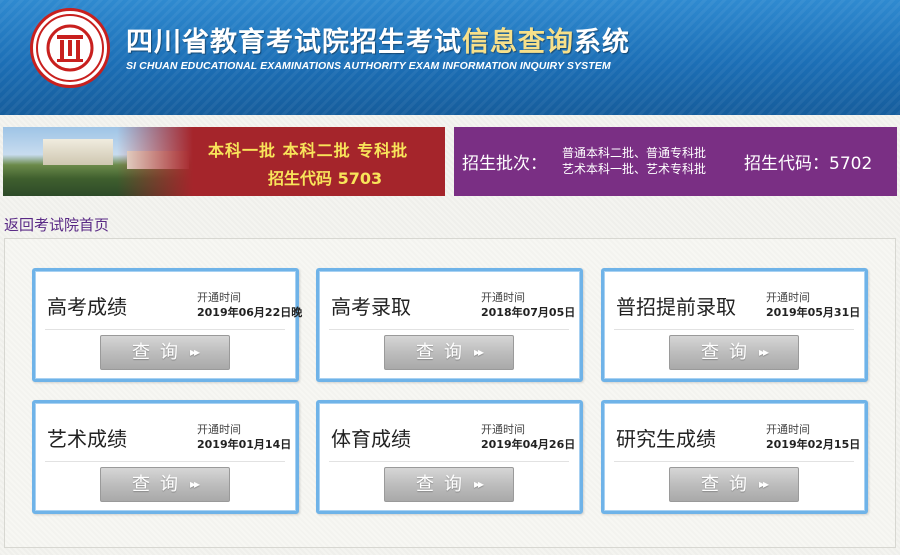 Image resolution: width=900 pixels, height=555 pixels. Describe the element at coordinates (449, 457) in the screenshot. I see `card-sports-score: 体育成绩 开通时间 2019年04月26日 查询 ▸▸` at that location.